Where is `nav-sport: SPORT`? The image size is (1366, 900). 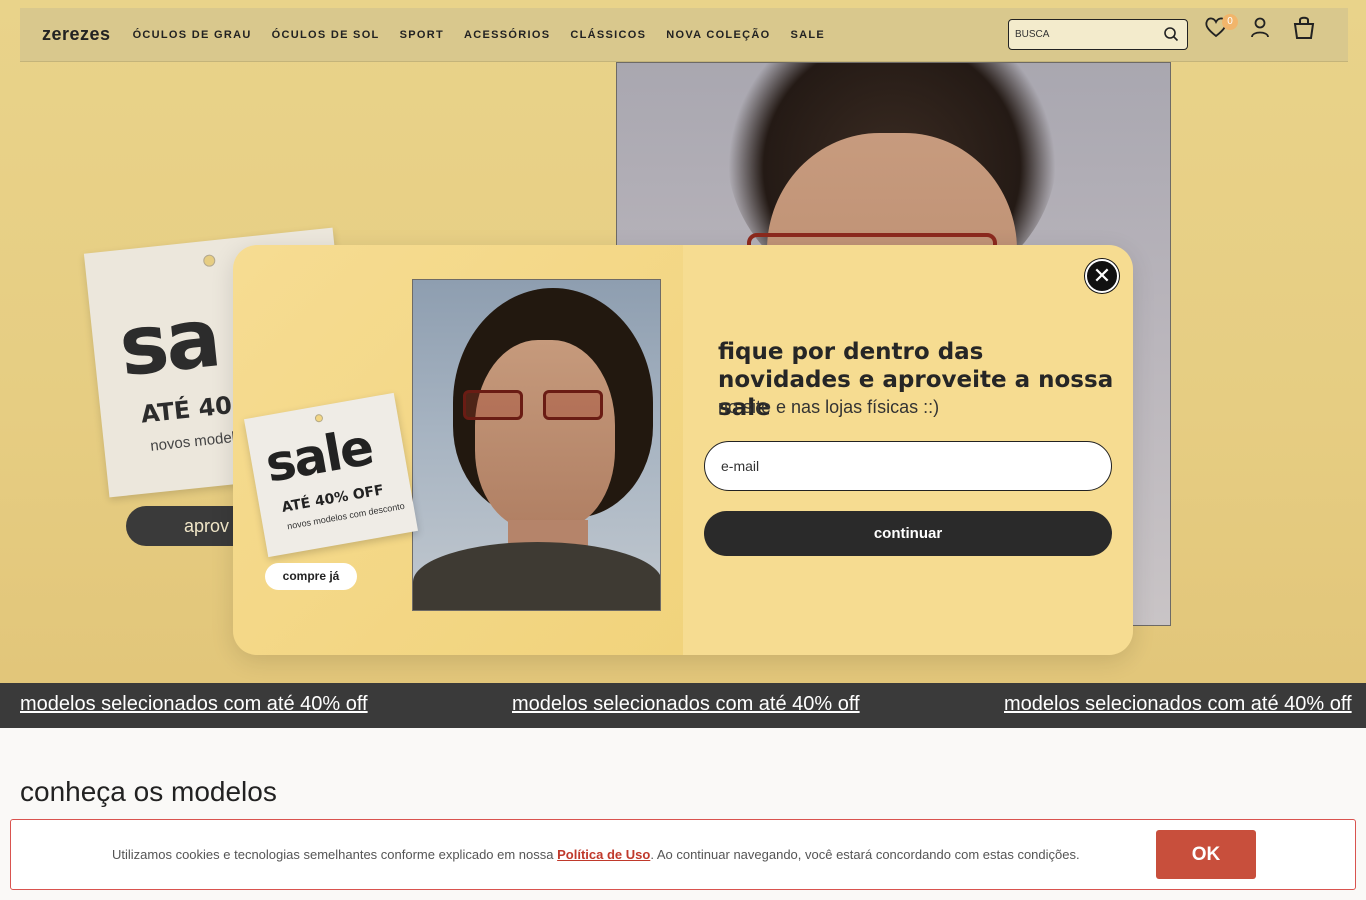
nav-sport: SPORT is located at coordinates (422, 35).